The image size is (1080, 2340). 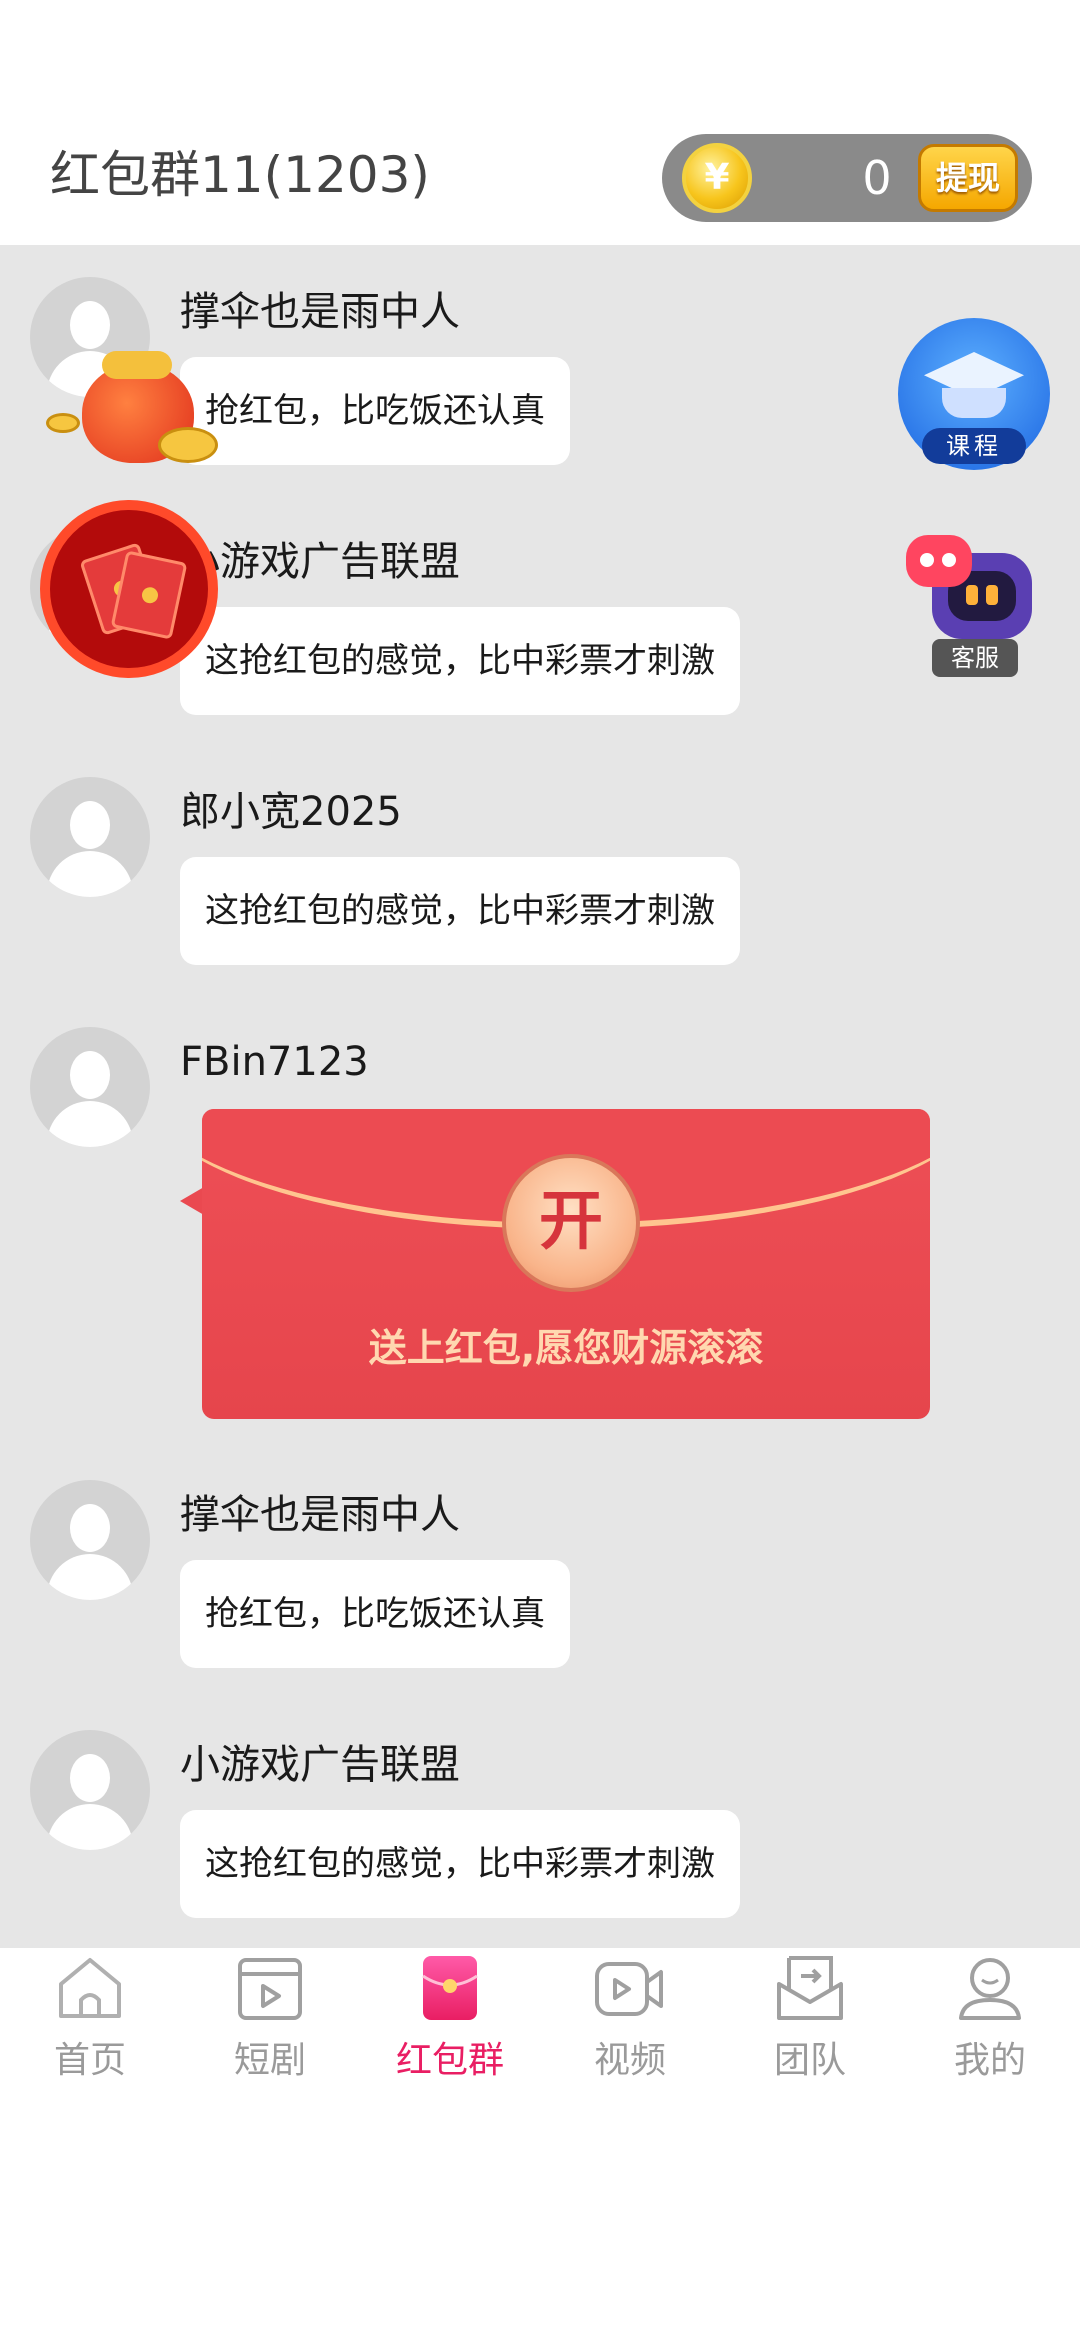 I want to click on page-title: 红包群11(1203), so click(x=240, y=175).